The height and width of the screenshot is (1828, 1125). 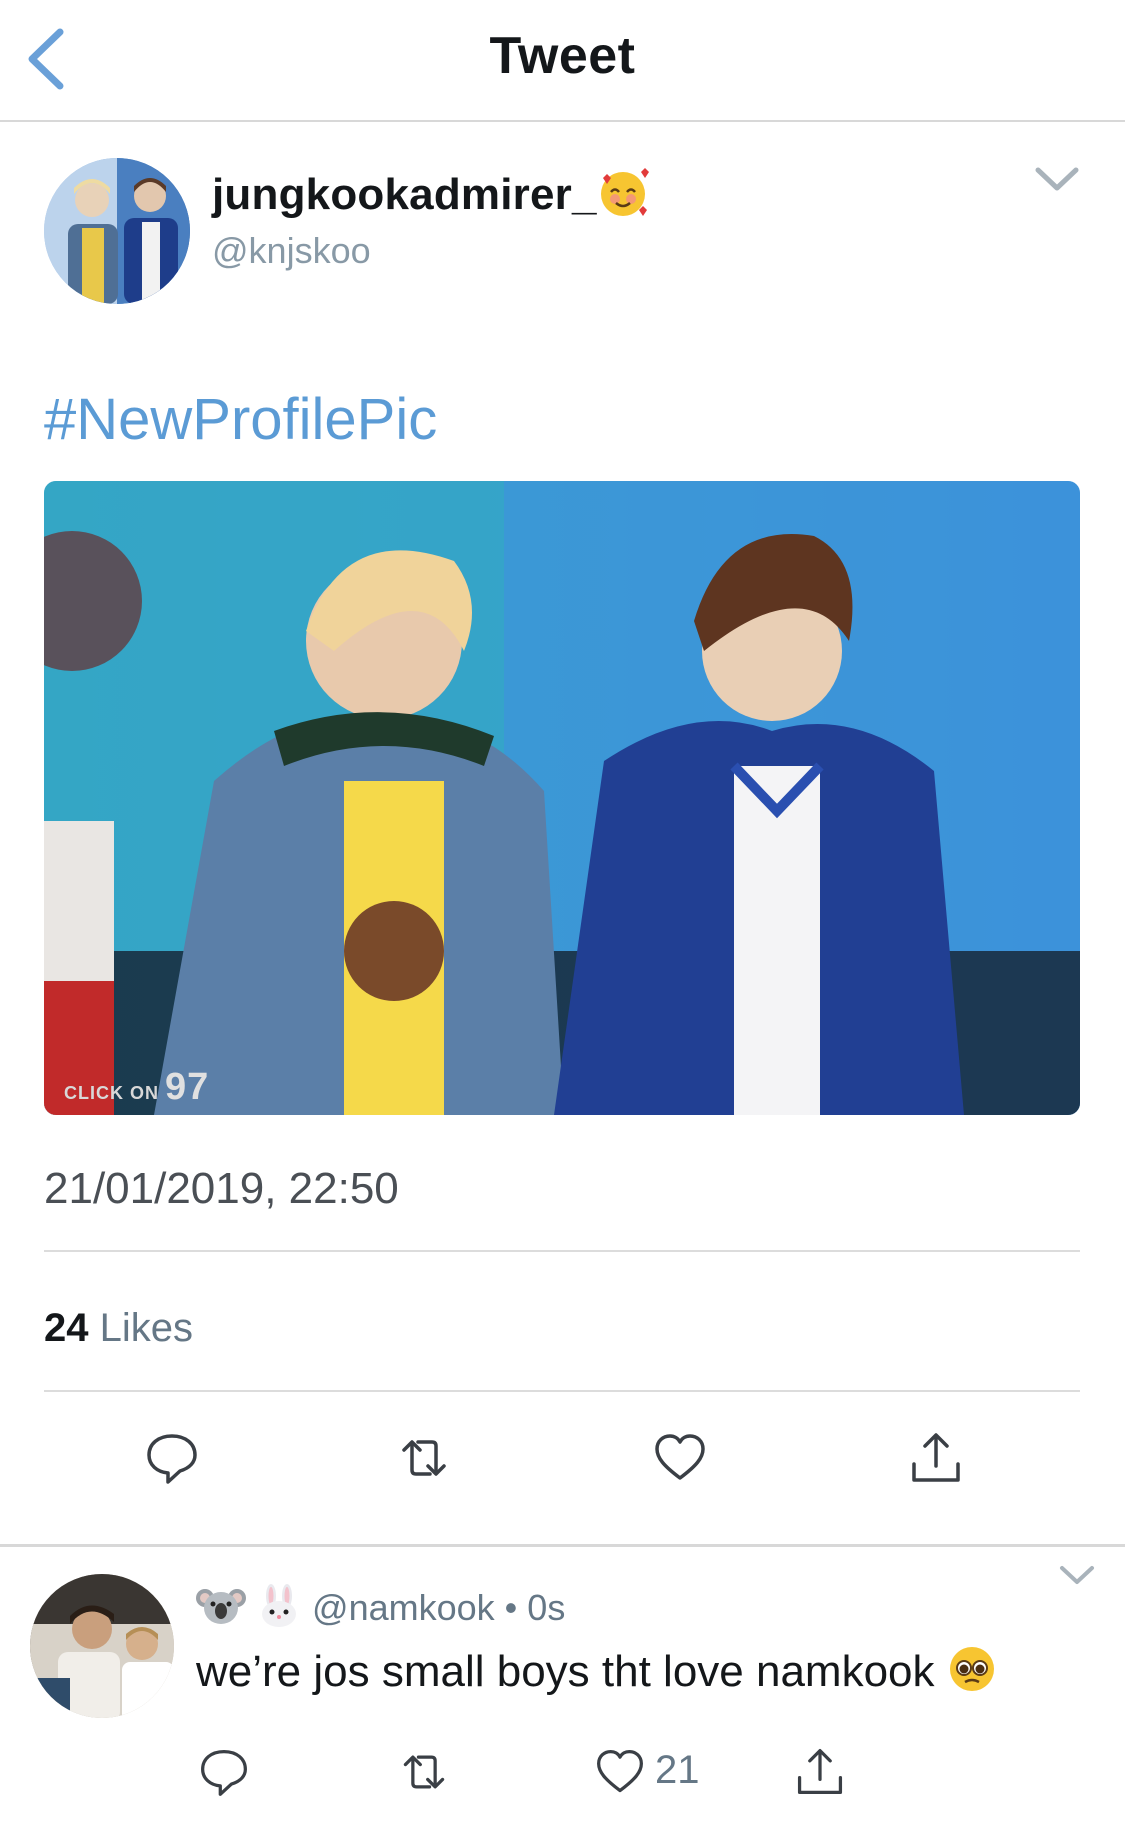 What do you see at coordinates (111, 1093) in the screenshot?
I see `watermark-text: CLICK ON` at bounding box center [111, 1093].